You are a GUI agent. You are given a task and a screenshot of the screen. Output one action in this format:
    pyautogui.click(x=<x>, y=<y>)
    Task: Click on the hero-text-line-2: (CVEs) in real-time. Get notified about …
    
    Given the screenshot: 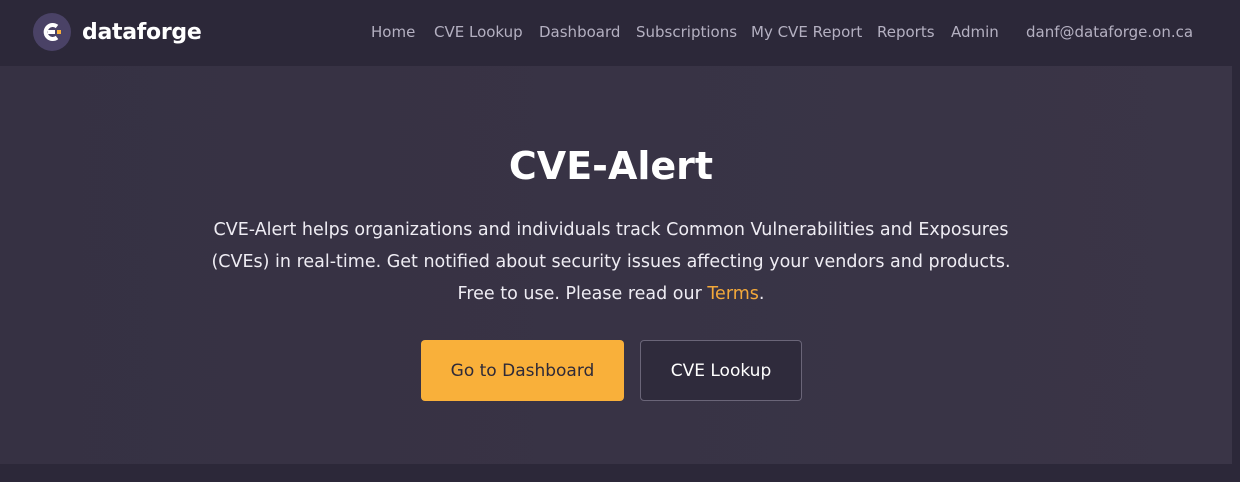 What is the action you would take?
    pyautogui.click(x=611, y=262)
    